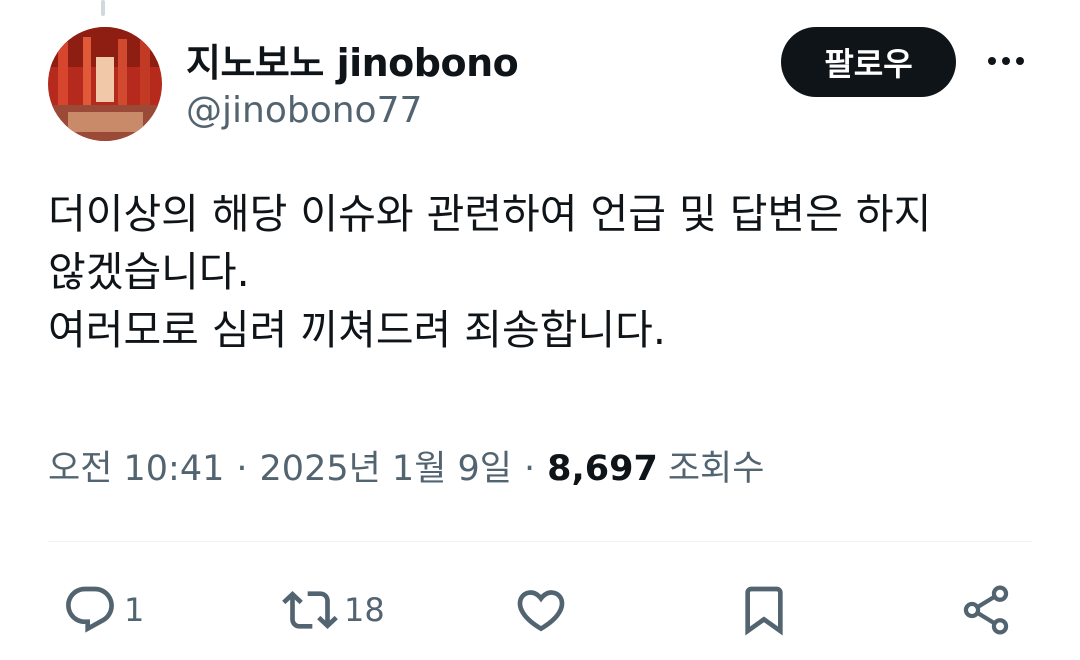  I want to click on reply-count: 1, so click(134, 610).